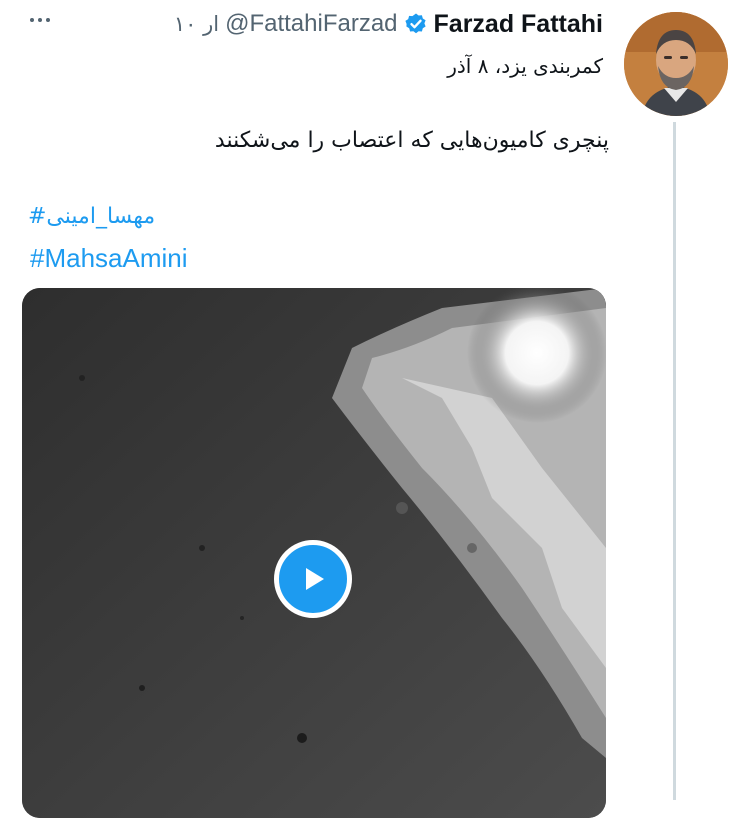  Describe the element at coordinates (416, 24) in the screenshot. I see `verified-icon` at that location.